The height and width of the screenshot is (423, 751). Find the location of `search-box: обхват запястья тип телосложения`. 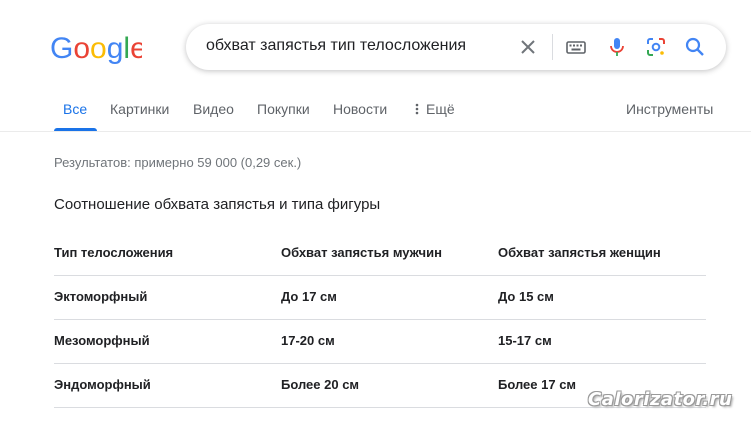

search-box: обхват запястья тип телосложения is located at coordinates (456, 47).